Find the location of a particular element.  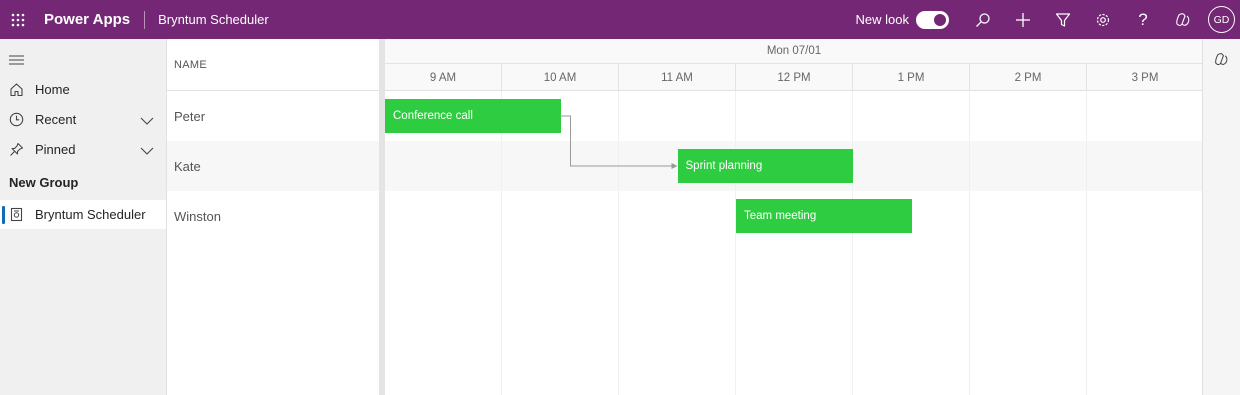

dependency-layer is located at coordinates (619, 142).